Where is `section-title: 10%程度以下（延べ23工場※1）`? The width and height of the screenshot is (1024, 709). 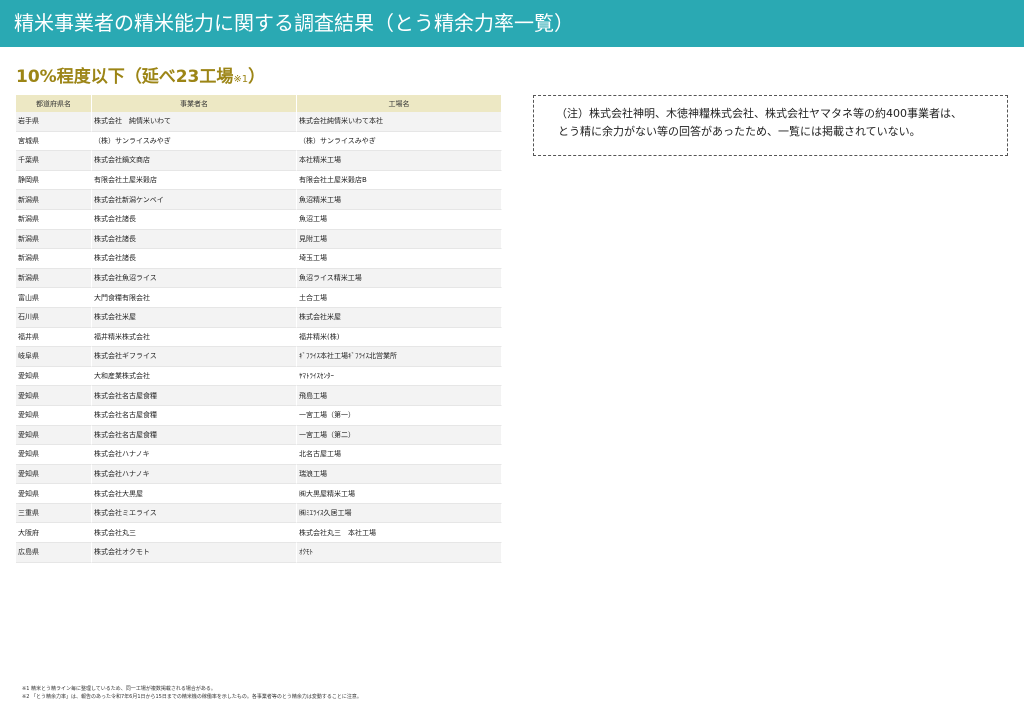 section-title: 10%程度以下（延べ23工場※1） is located at coordinates (140, 74).